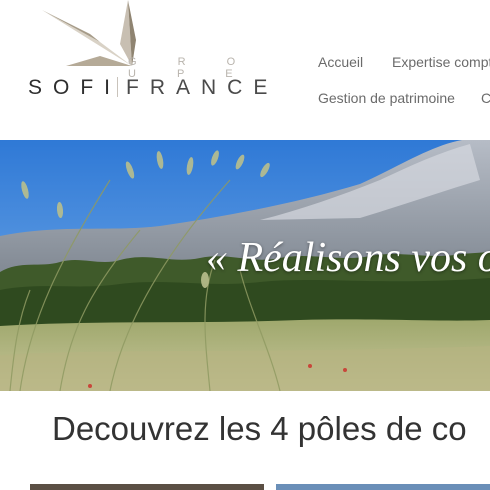  What do you see at coordinates (485, 98) in the screenshot?
I see `nav-item-4: C` at bounding box center [485, 98].